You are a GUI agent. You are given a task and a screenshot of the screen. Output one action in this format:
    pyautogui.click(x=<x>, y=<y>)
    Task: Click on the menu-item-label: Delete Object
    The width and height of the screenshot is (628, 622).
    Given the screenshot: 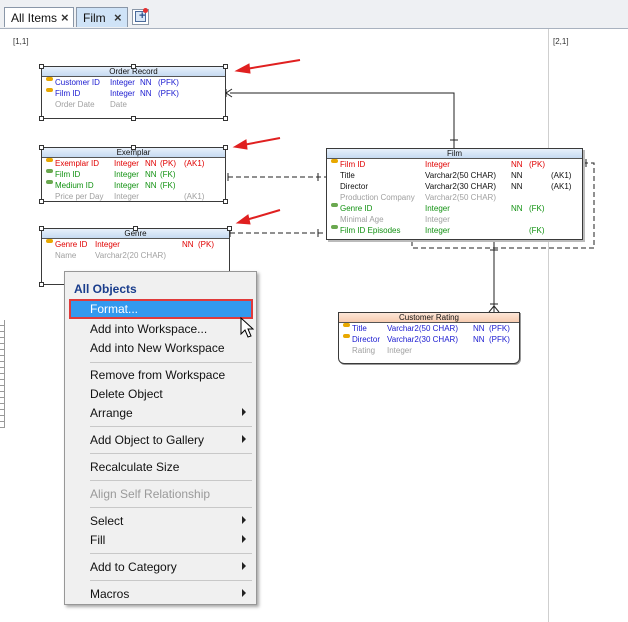 What is the action you would take?
    pyautogui.click(x=126, y=394)
    